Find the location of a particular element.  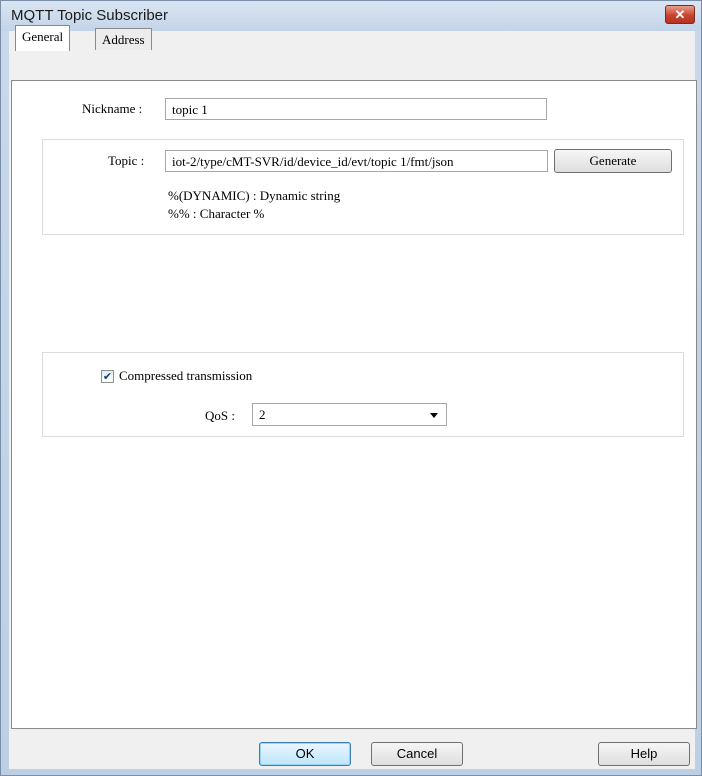

topic-label: Topic : is located at coordinates (126, 160).